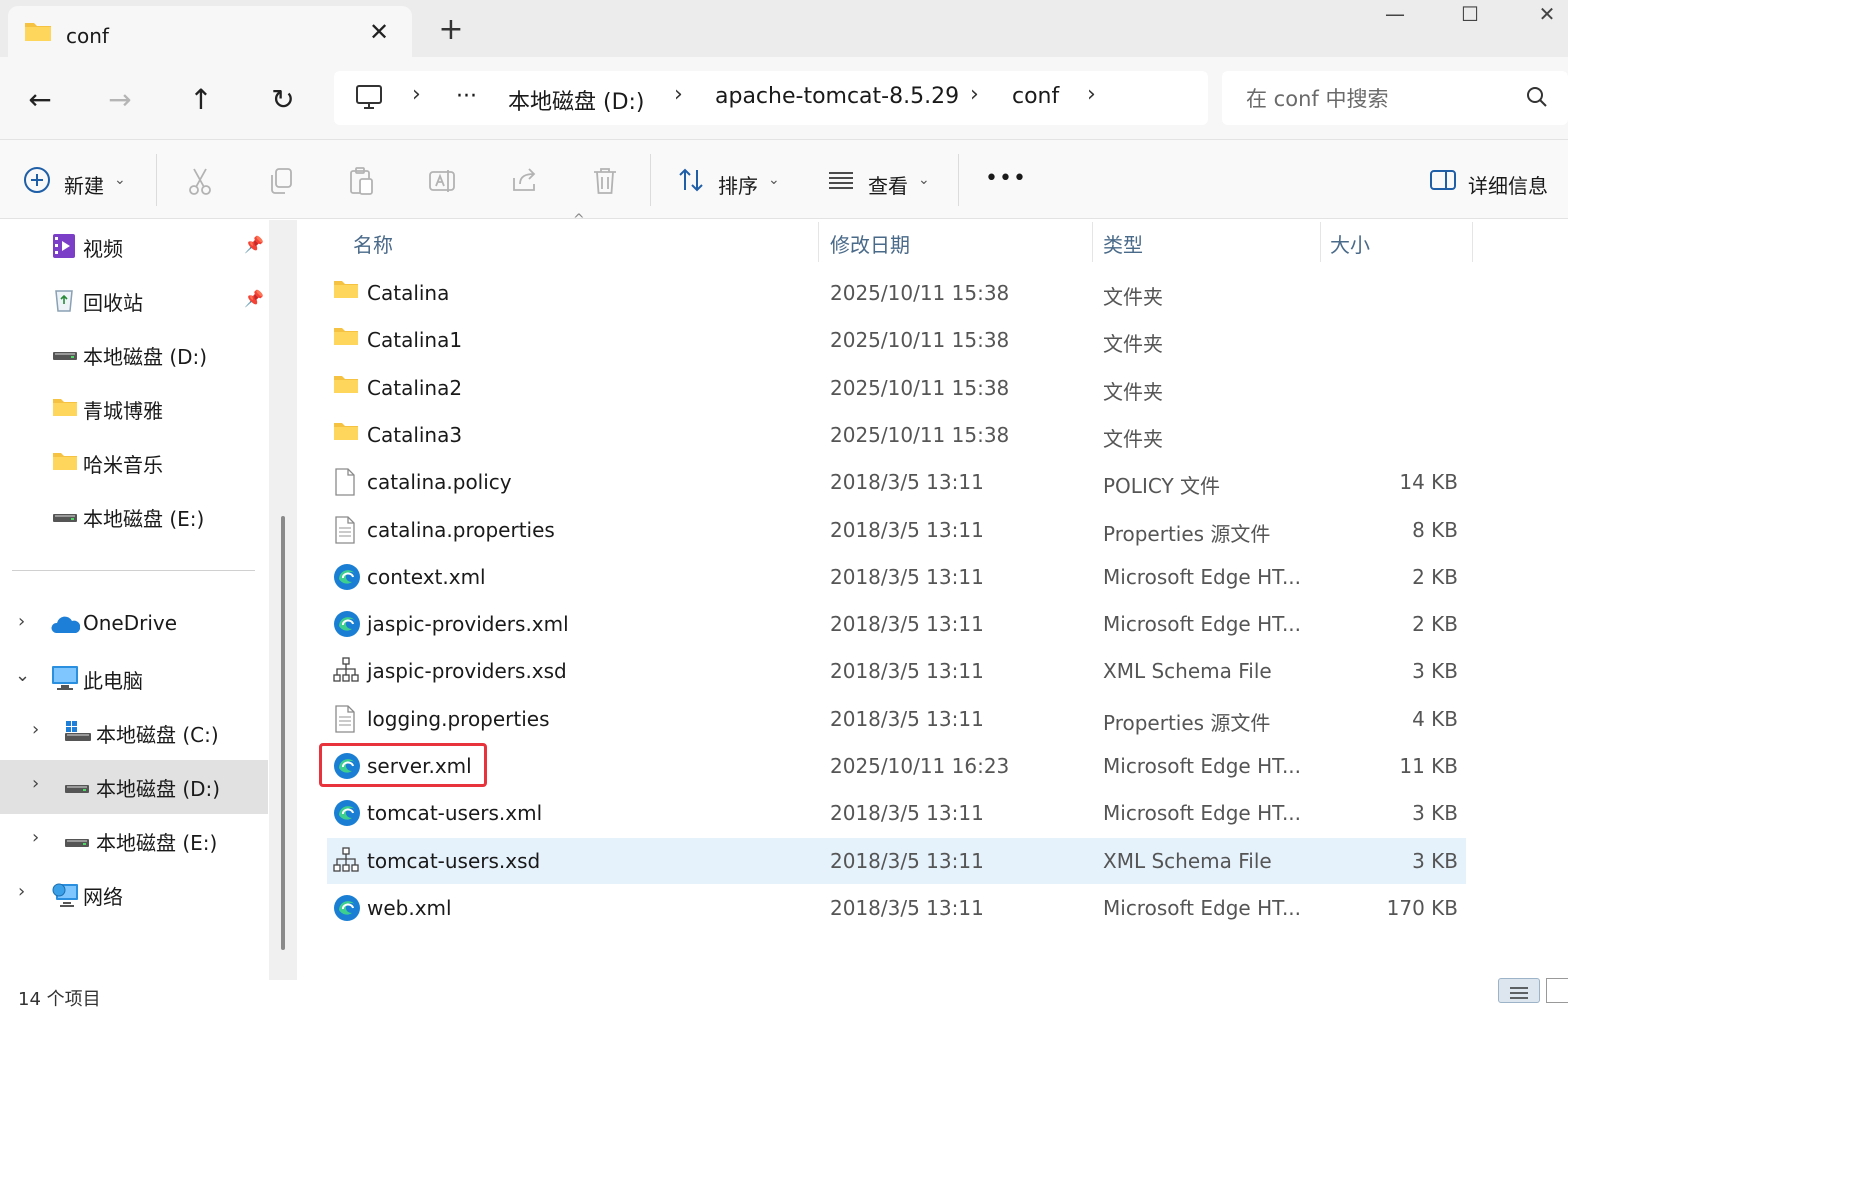  I want to click on computer-icon, so click(369, 100).